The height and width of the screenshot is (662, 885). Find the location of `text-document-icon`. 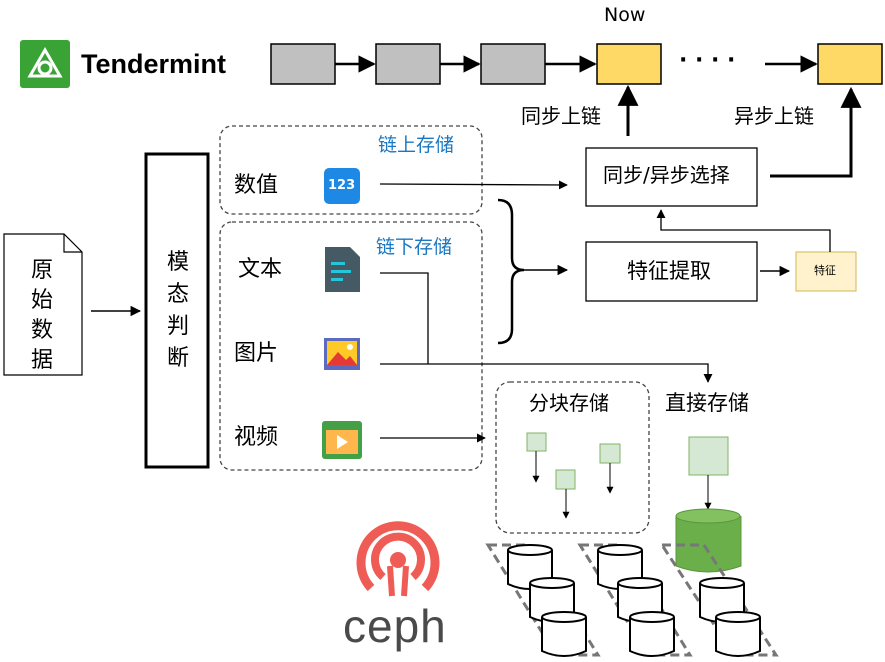

text-document-icon is located at coordinates (342, 269).